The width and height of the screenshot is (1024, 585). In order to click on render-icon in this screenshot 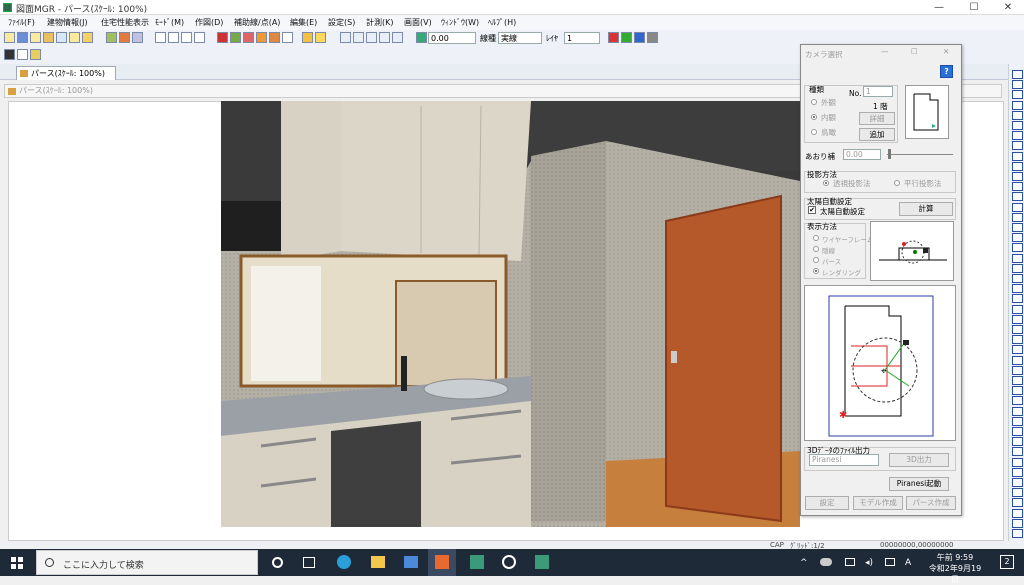, I will do `click(35, 54)`.